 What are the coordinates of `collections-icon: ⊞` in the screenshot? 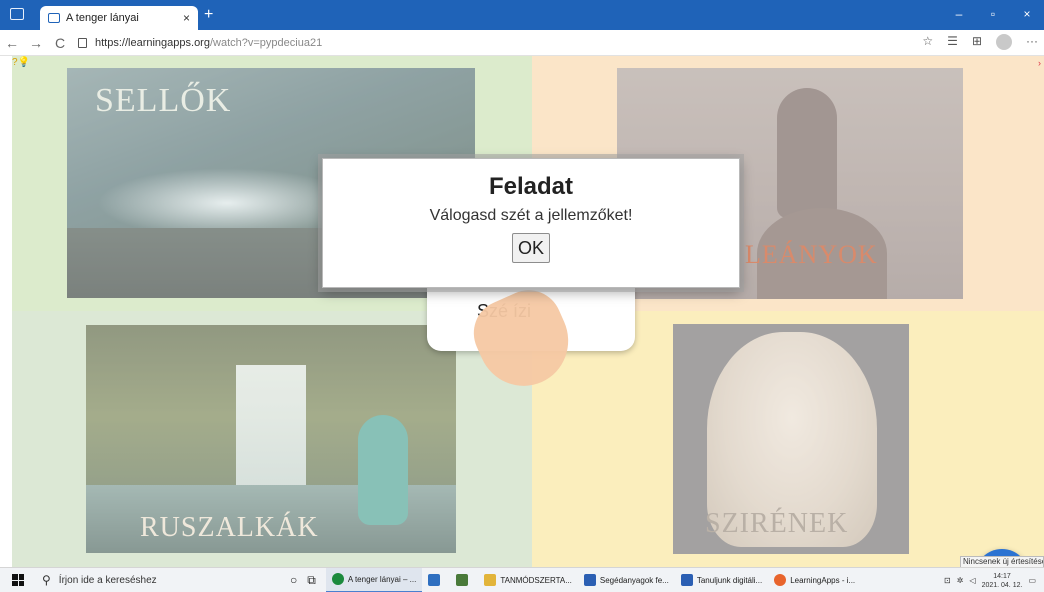 It's located at (977, 42).